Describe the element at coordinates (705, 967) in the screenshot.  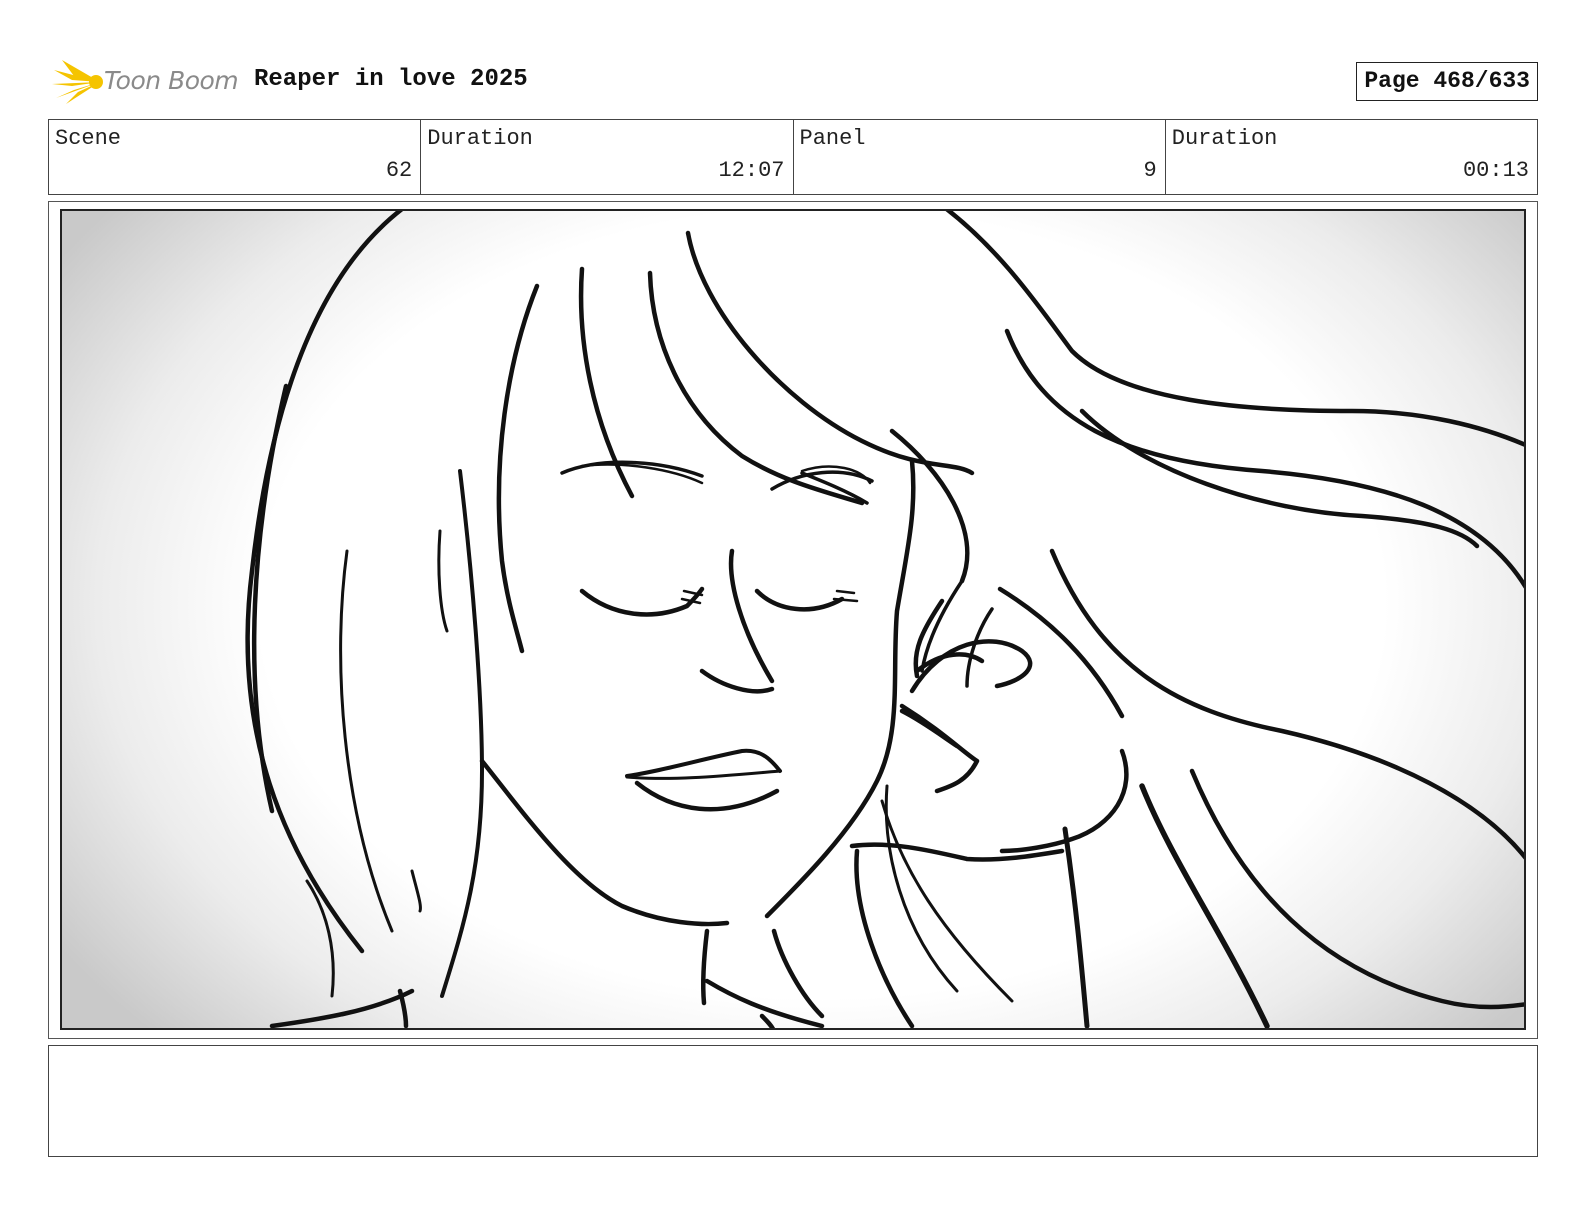
I see `neck-left` at that location.